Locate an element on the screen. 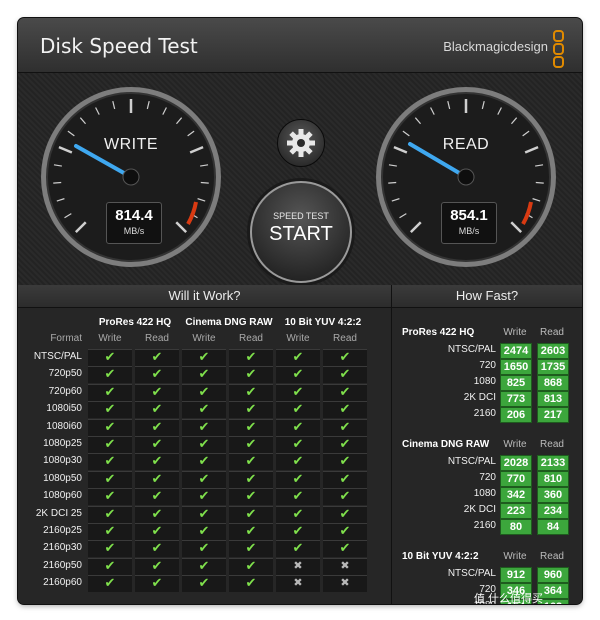 This screenshot has width=600, height=620. settings-button is located at coordinates (301, 143).